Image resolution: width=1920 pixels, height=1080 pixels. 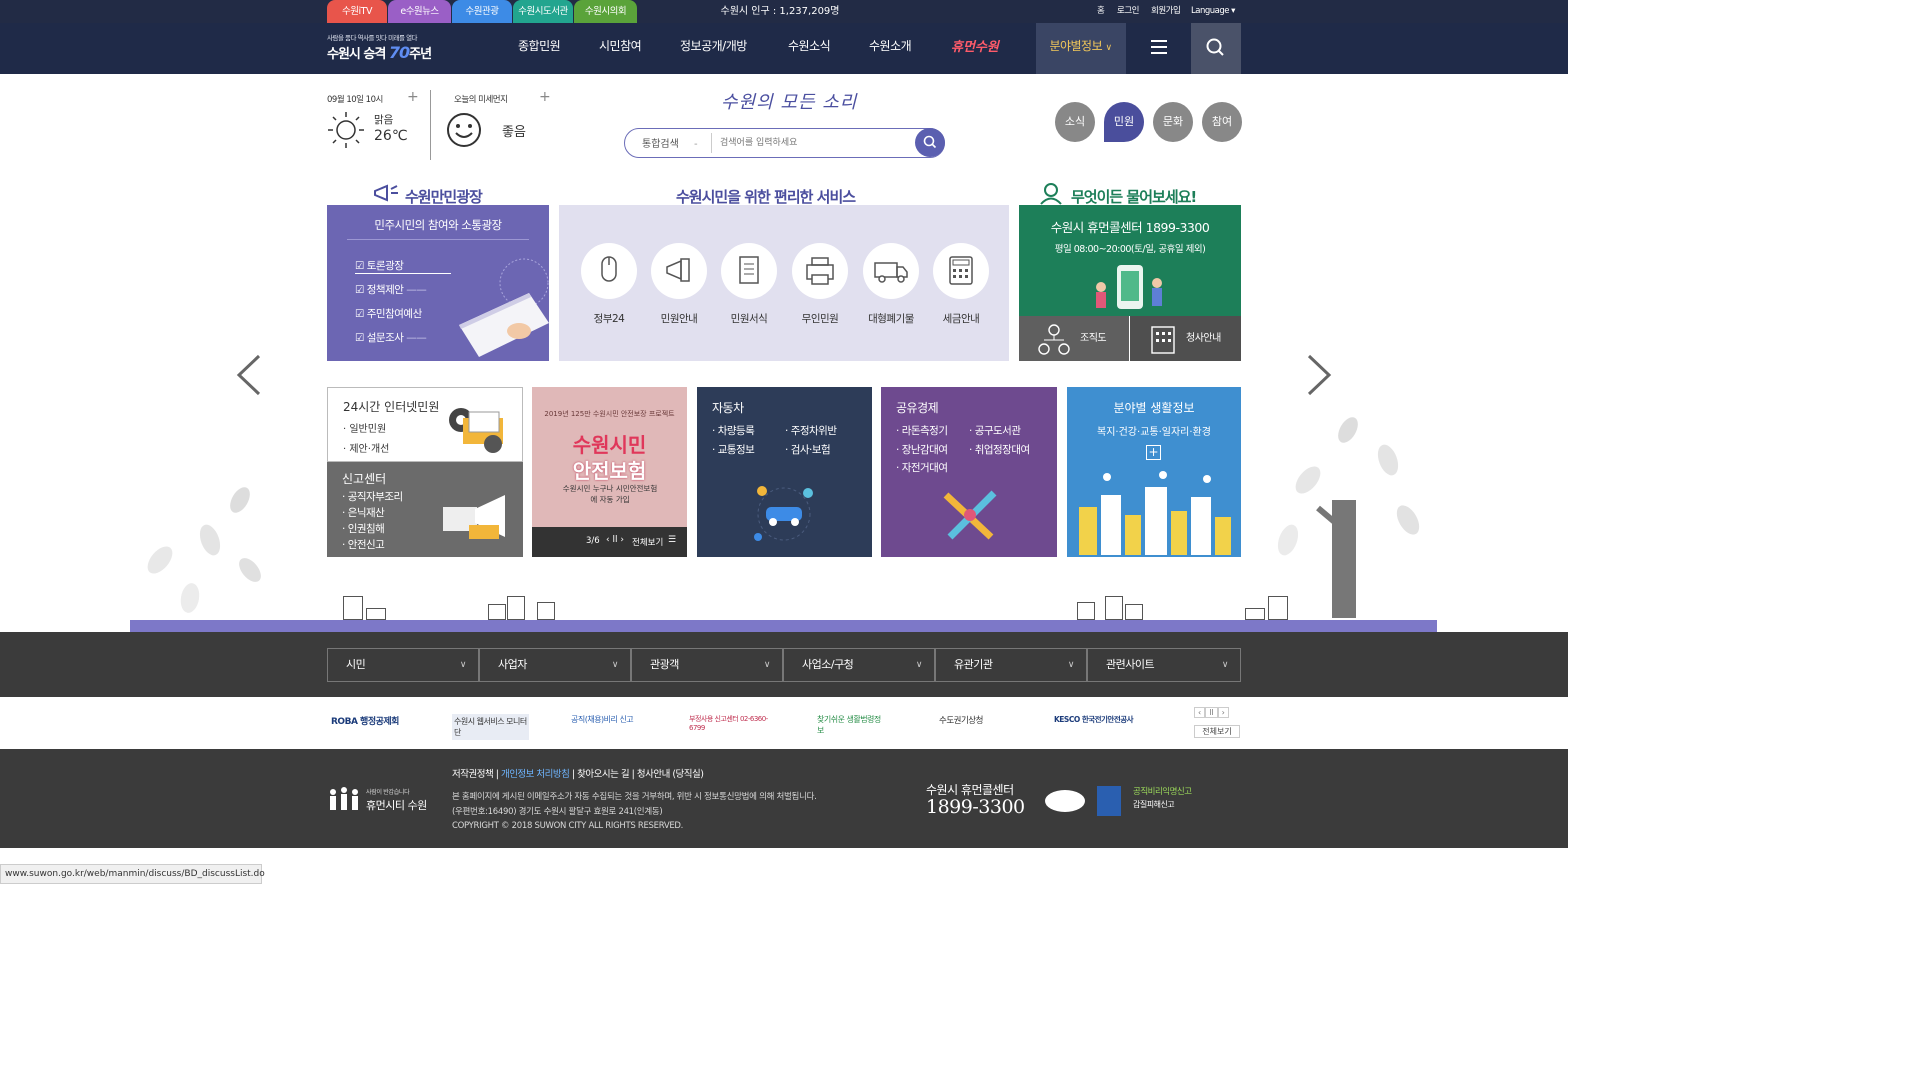 I want to click on tab-participate-circle: 참여, so click(x=1222, y=122).